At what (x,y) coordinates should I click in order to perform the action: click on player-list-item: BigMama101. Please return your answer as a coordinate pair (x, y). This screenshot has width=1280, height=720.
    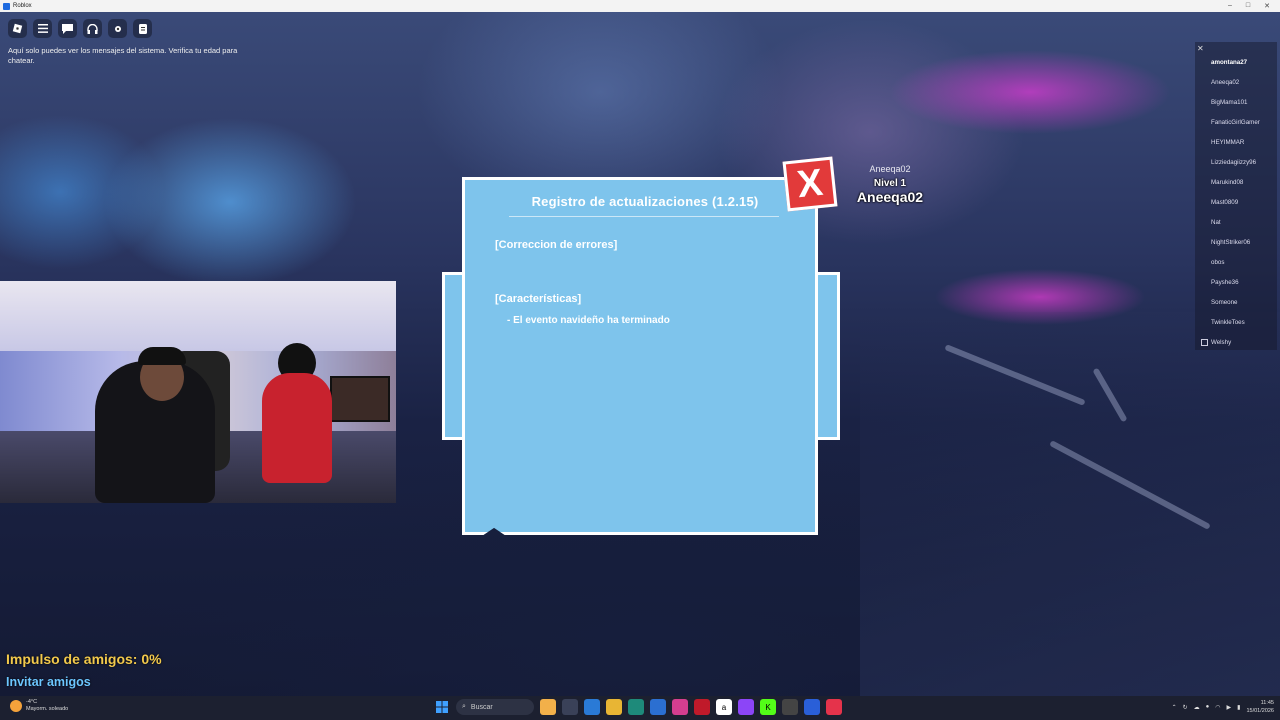
    Looking at the image, I should click on (1229, 102).